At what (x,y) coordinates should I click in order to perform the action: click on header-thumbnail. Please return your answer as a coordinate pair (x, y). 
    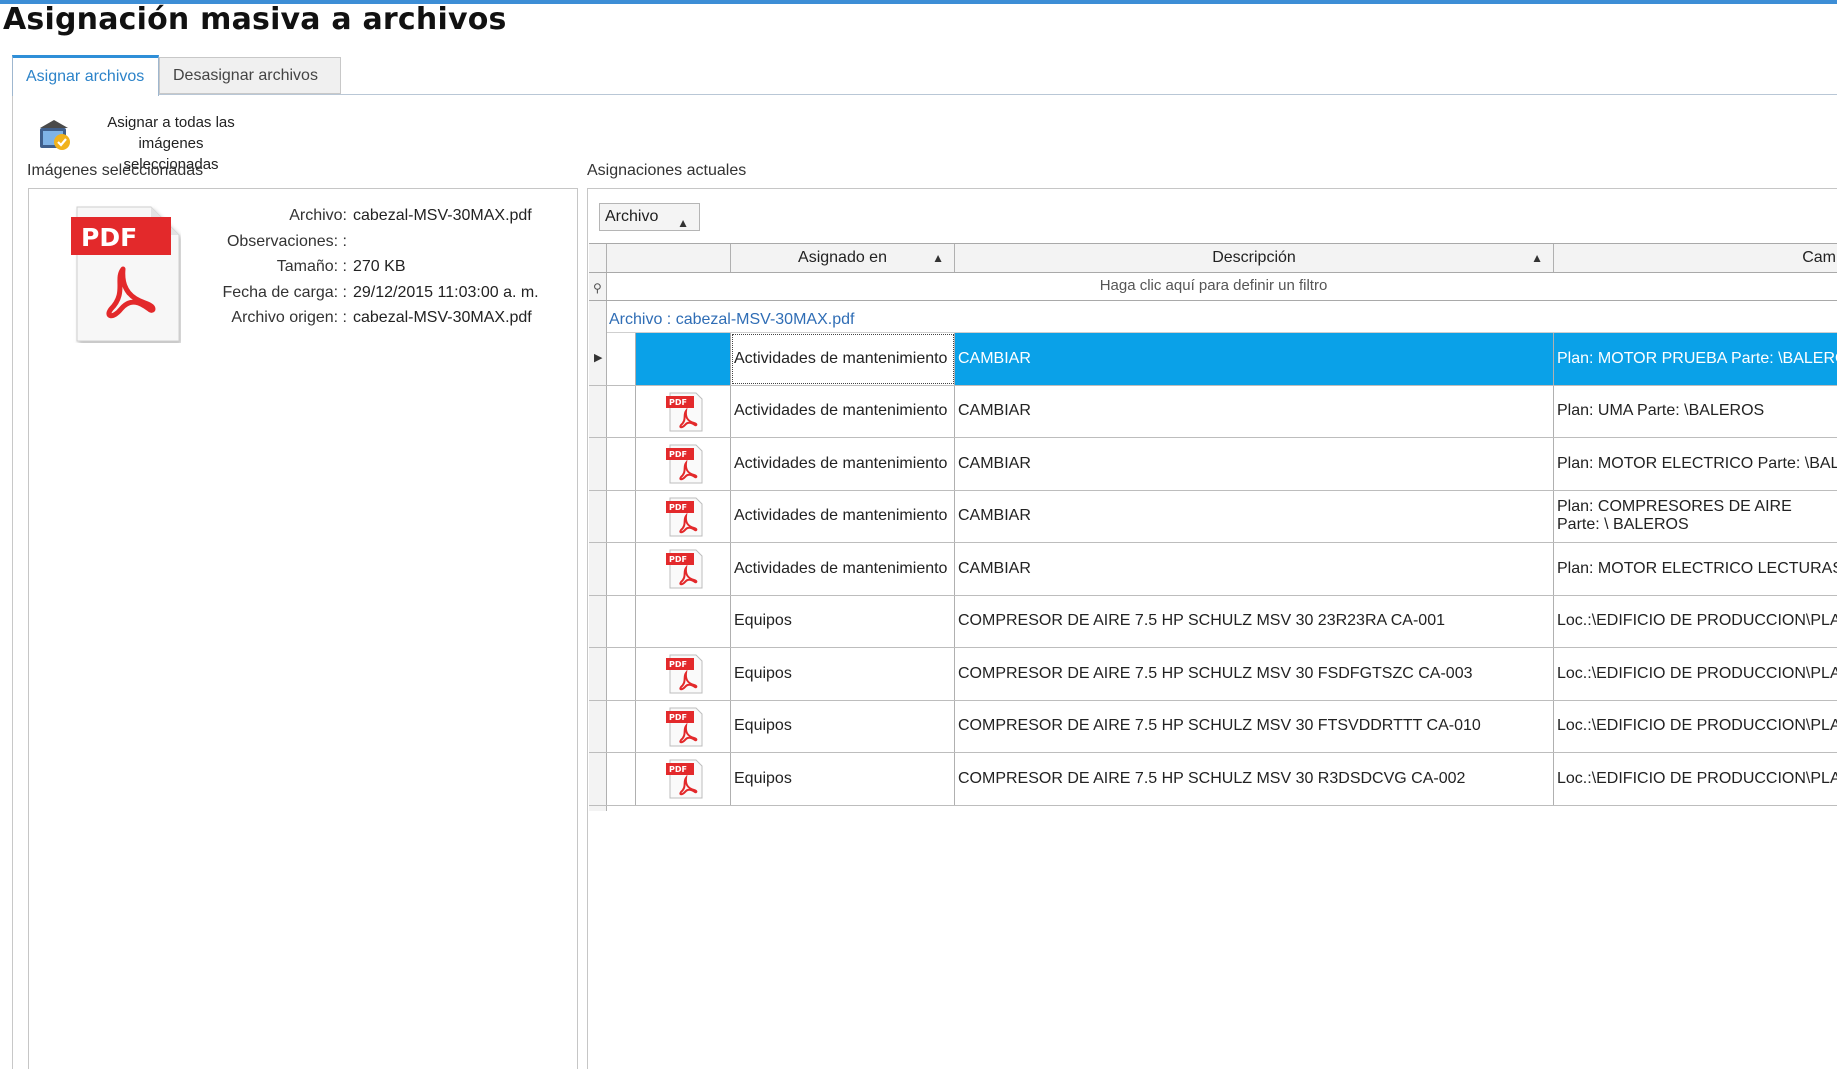
    Looking at the image, I should click on (669, 258).